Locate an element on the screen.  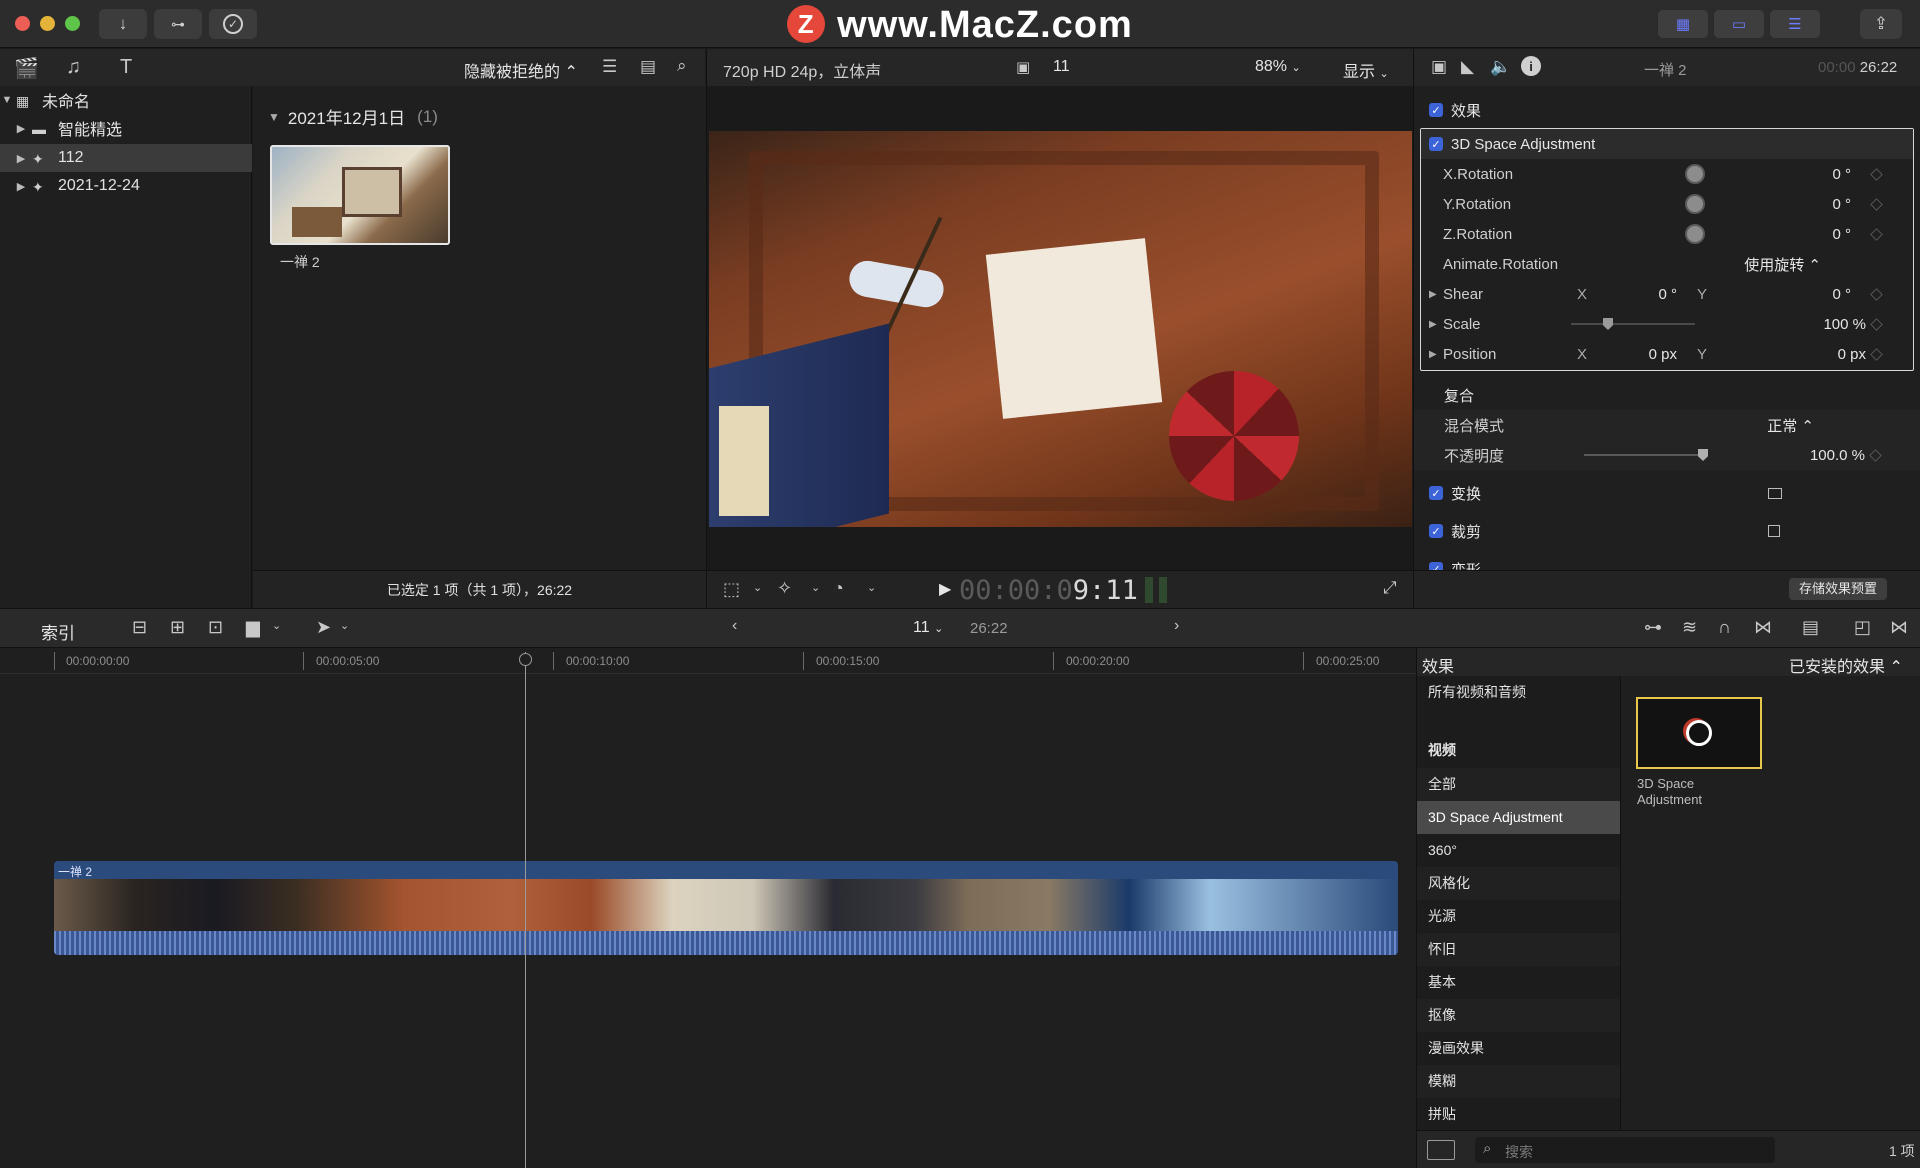
transform-onscreen-icon is located at coordinates (1775, 493).